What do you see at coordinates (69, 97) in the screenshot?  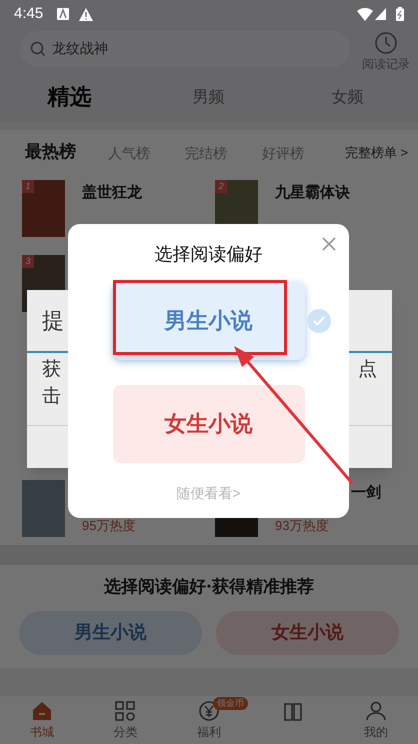 I see `channel-tab: 精选` at bounding box center [69, 97].